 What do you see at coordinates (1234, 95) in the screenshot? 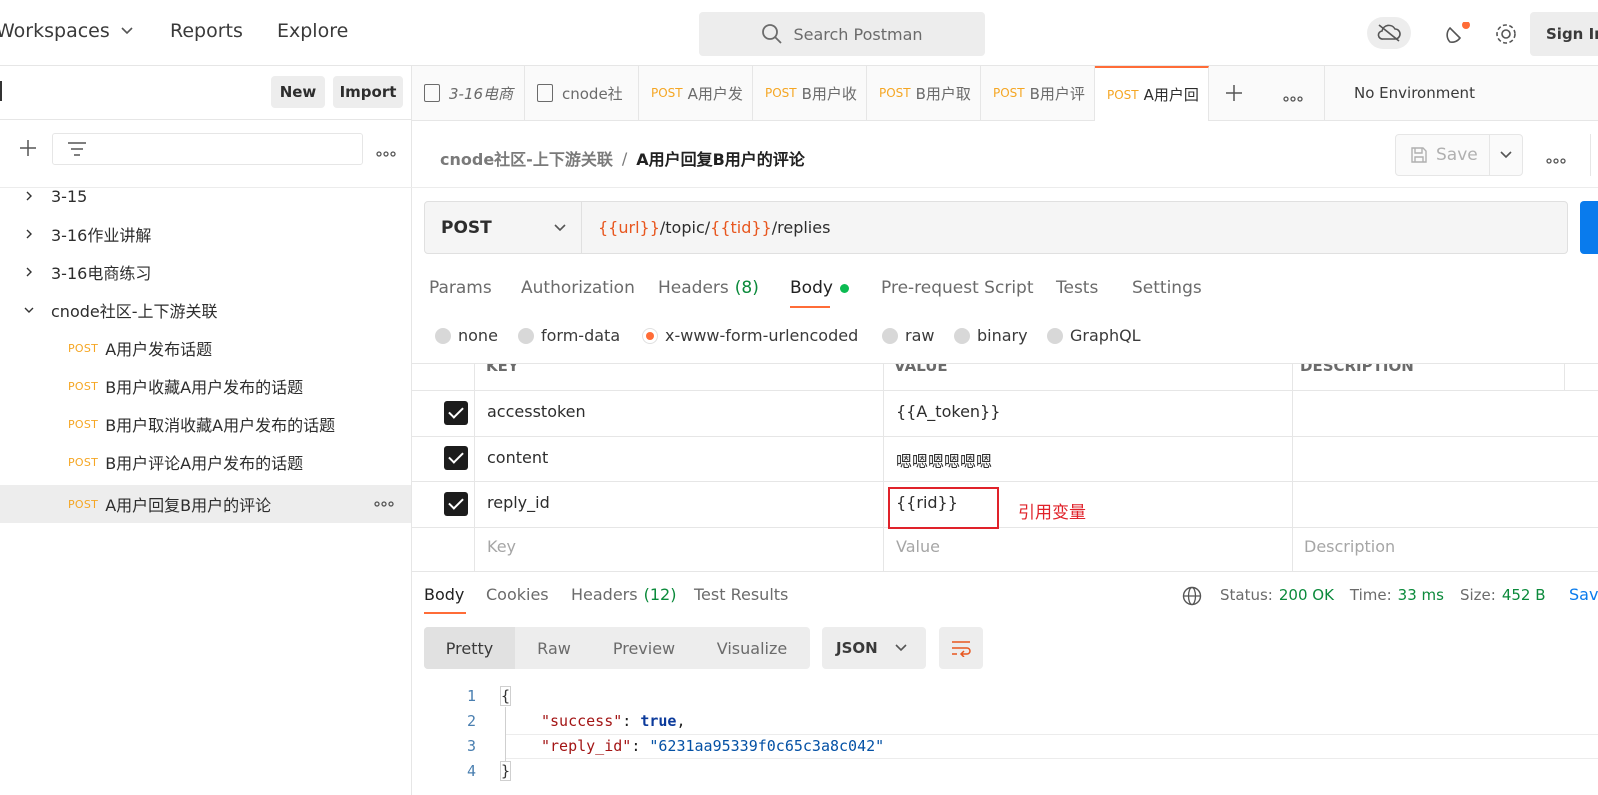
I see `new-tab-icon` at bounding box center [1234, 95].